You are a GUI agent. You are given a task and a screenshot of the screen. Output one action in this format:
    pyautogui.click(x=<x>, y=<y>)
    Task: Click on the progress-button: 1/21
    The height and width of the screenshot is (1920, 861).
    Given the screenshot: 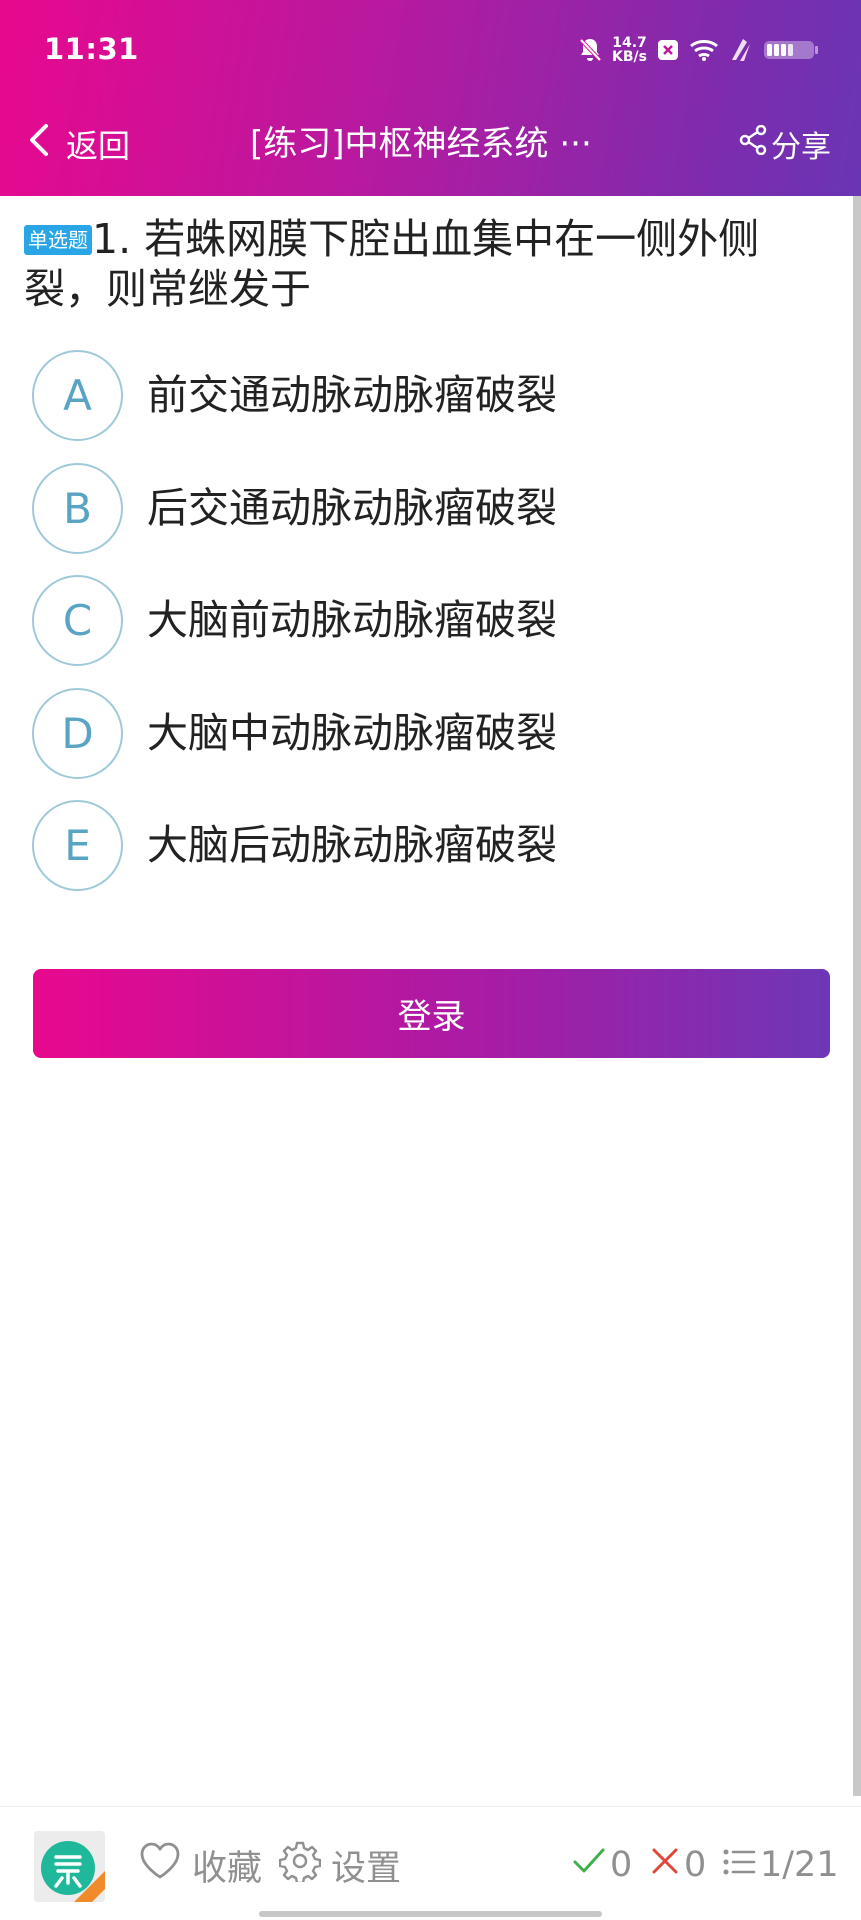 What is the action you would take?
    pyautogui.click(x=780, y=1865)
    